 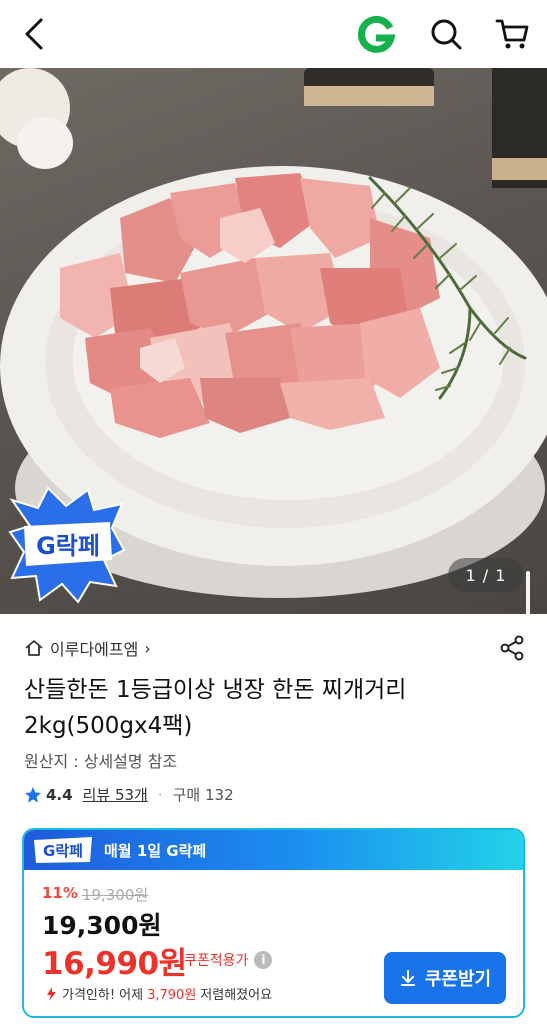 I want to click on cart-icon, so click(x=512, y=34).